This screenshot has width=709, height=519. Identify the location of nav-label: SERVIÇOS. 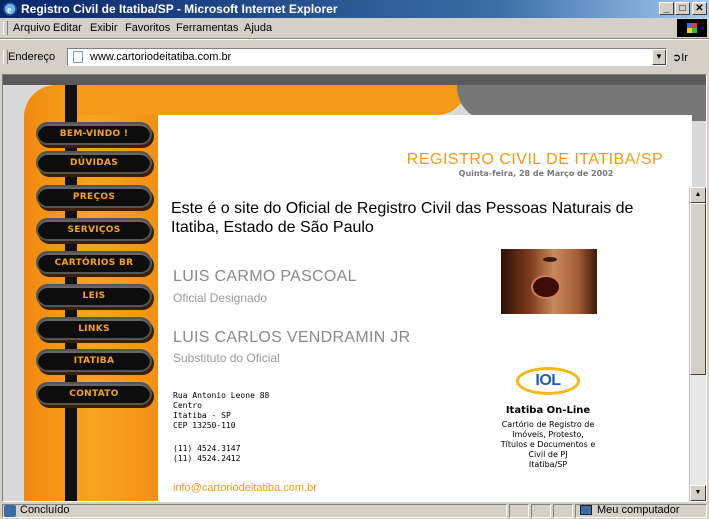
(94, 229).